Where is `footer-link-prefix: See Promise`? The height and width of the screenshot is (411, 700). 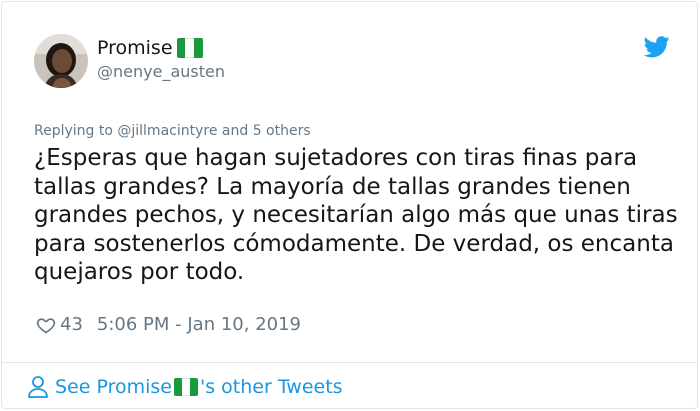 footer-link-prefix: See Promise is located at coordinates (113, 387).